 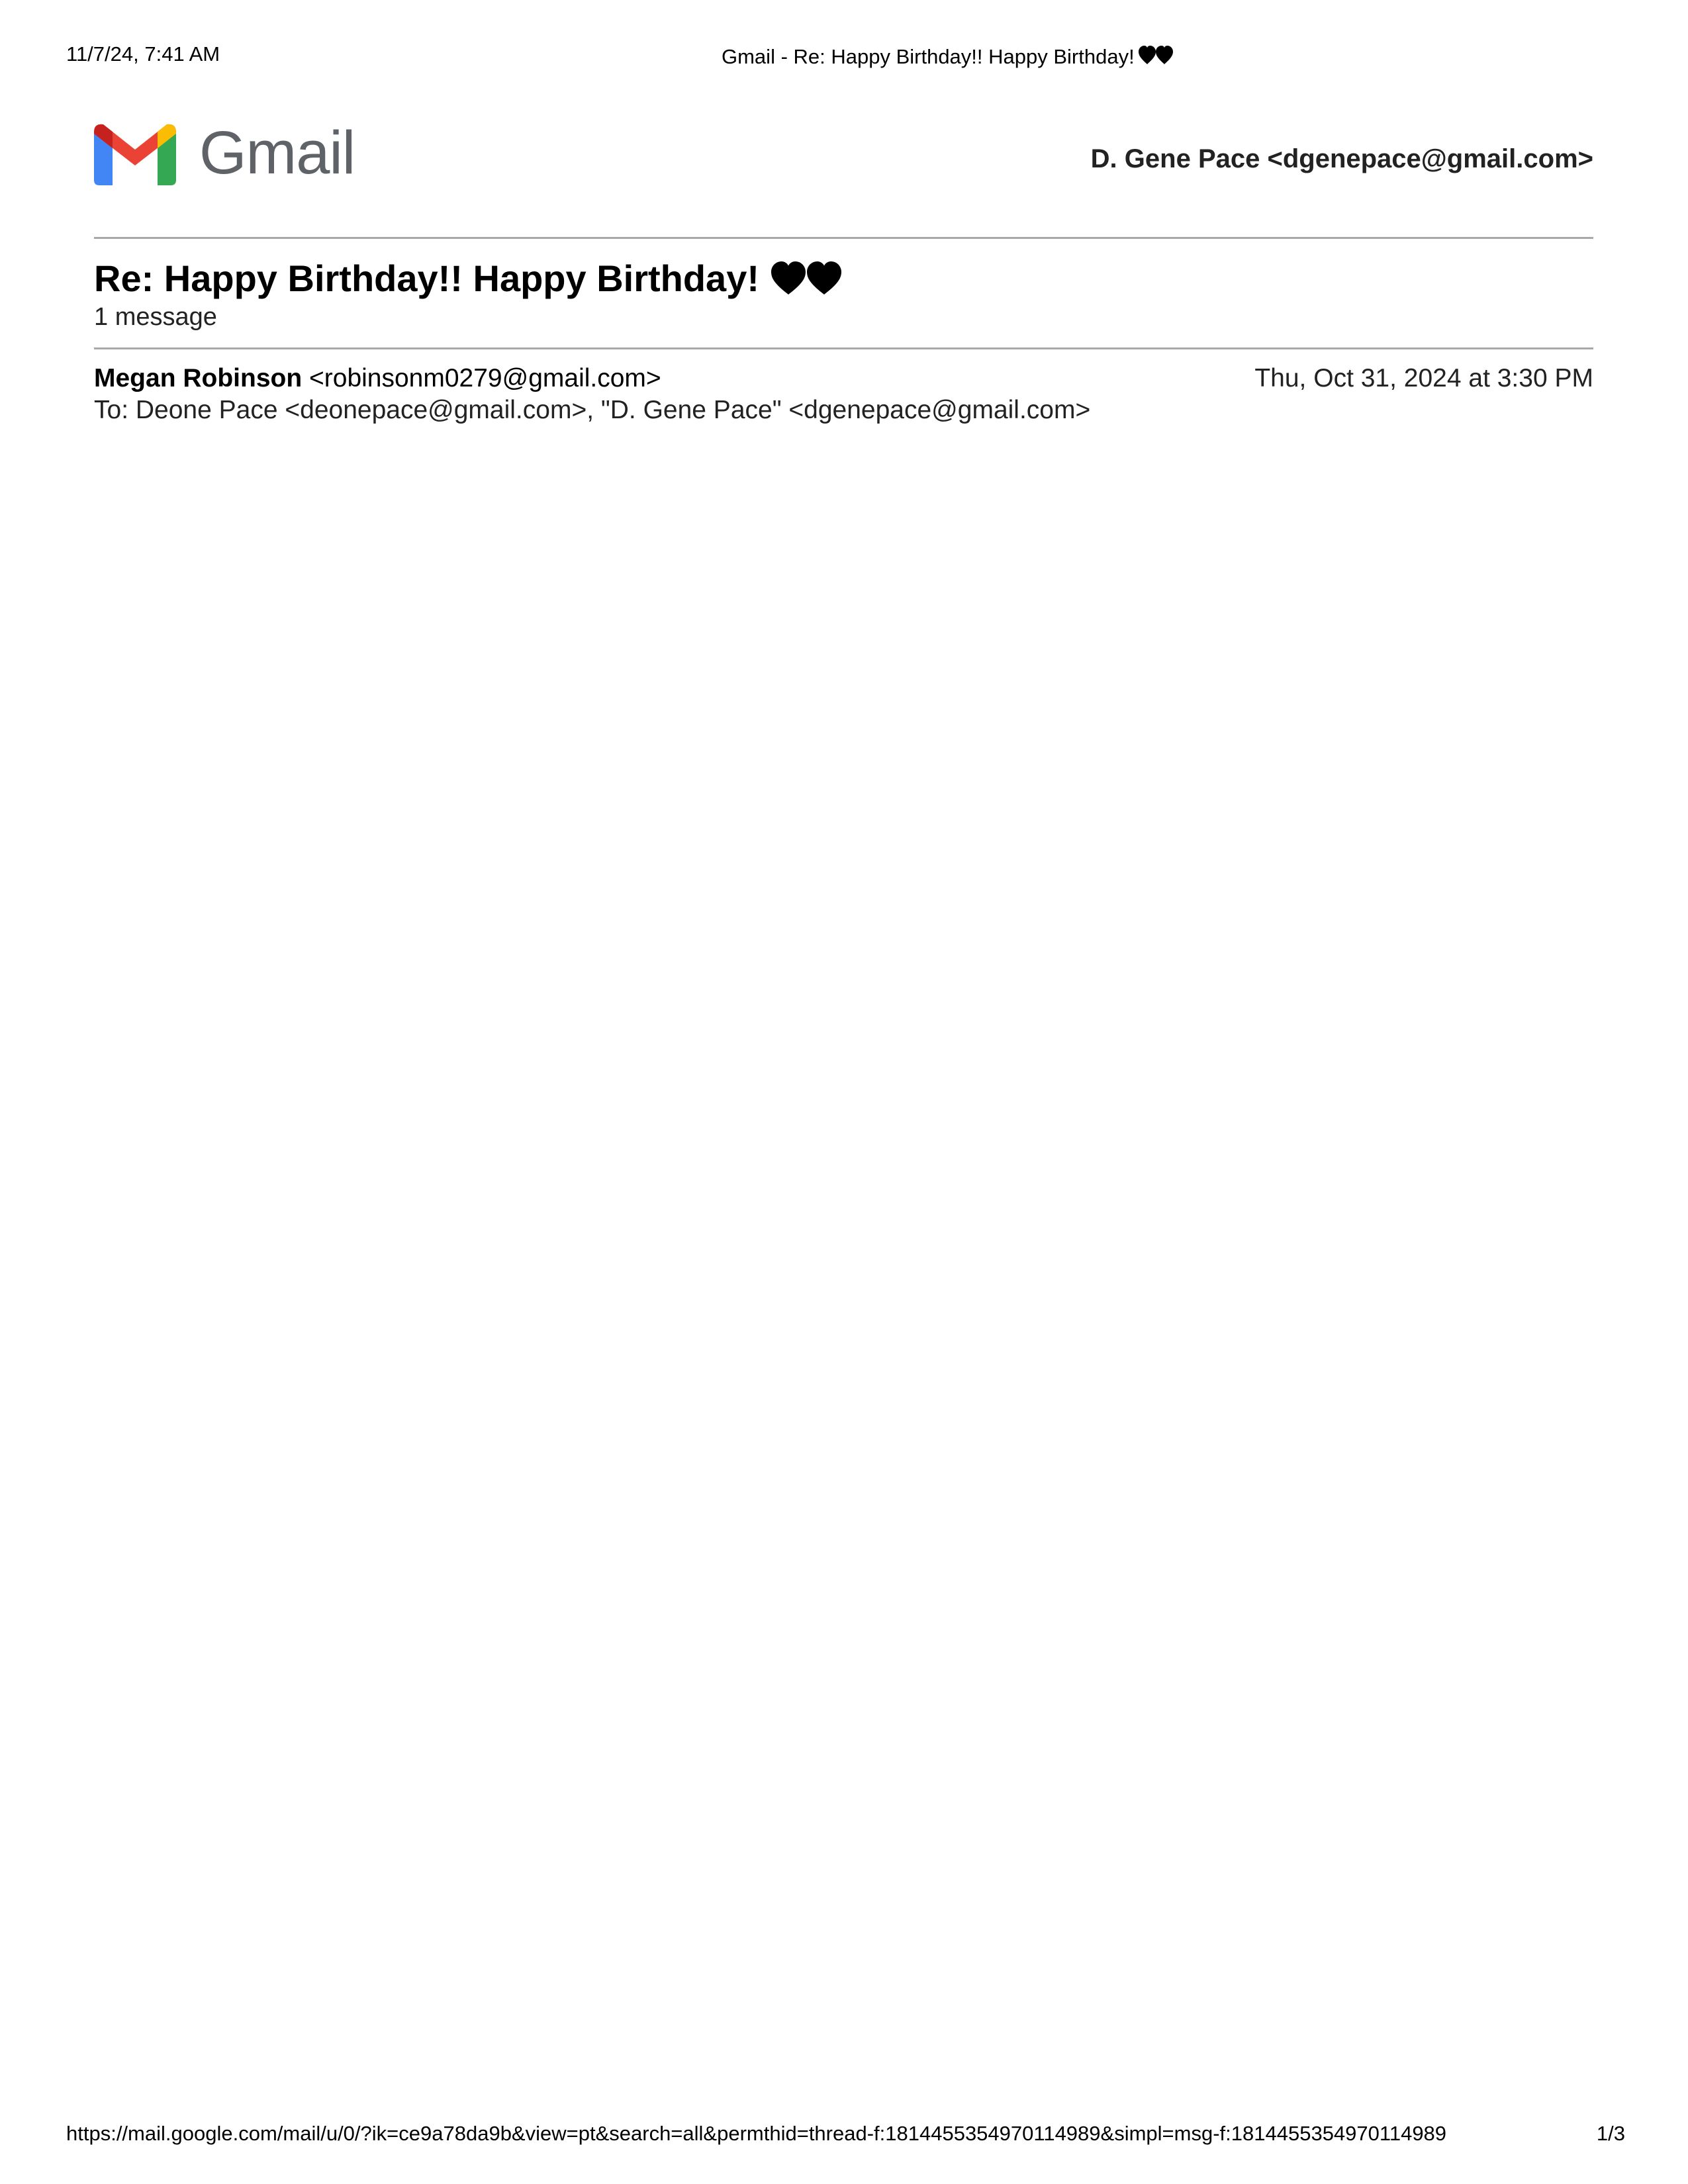 What do you see at coordinates (198, 378) in the screenshot?
I see `sender-name: Megan Robinson` at bounding box center [198, 378].